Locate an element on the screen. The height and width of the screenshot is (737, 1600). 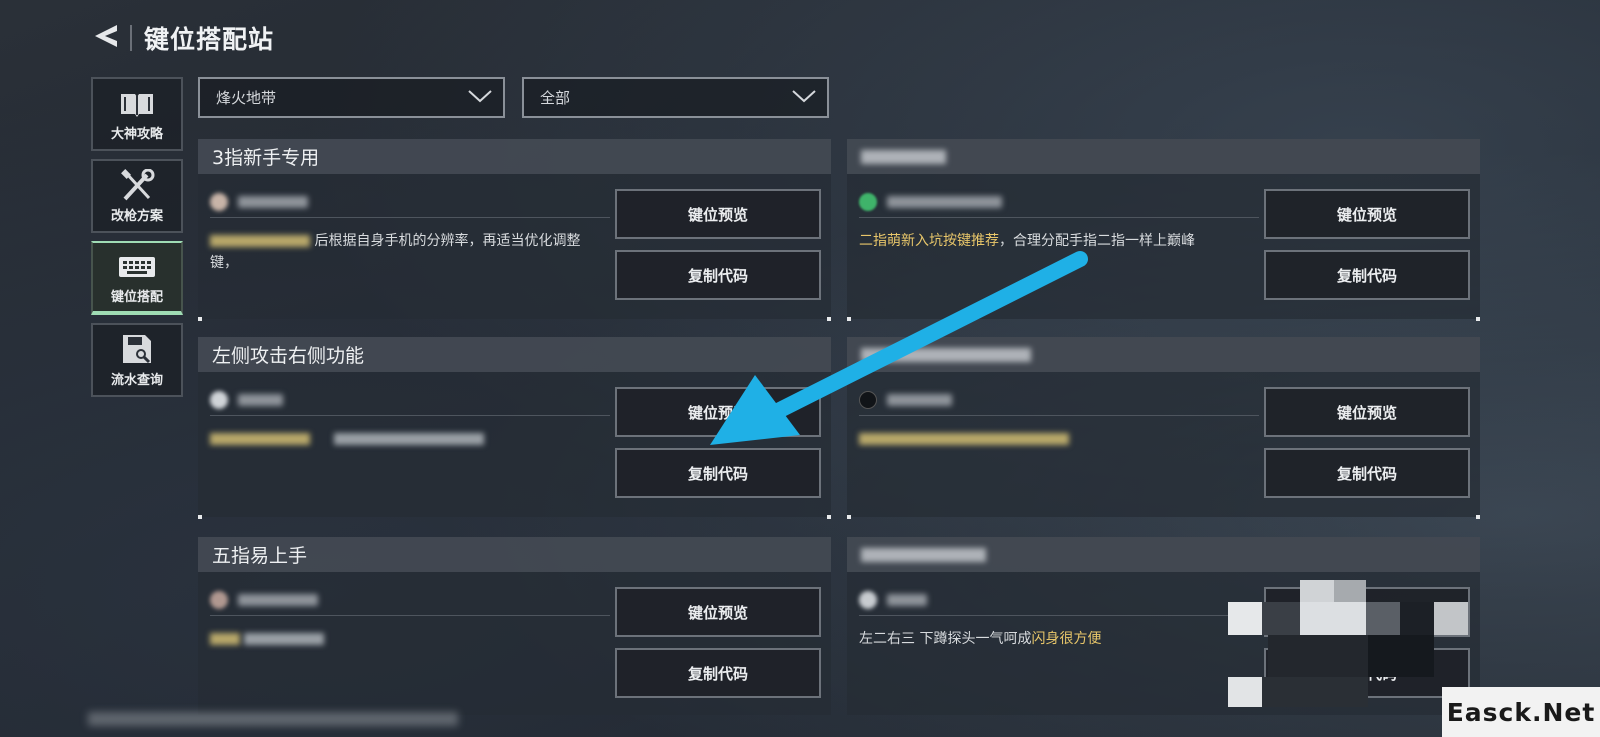
card-header: 3指新手专用 is located at coordinates (514, 156).